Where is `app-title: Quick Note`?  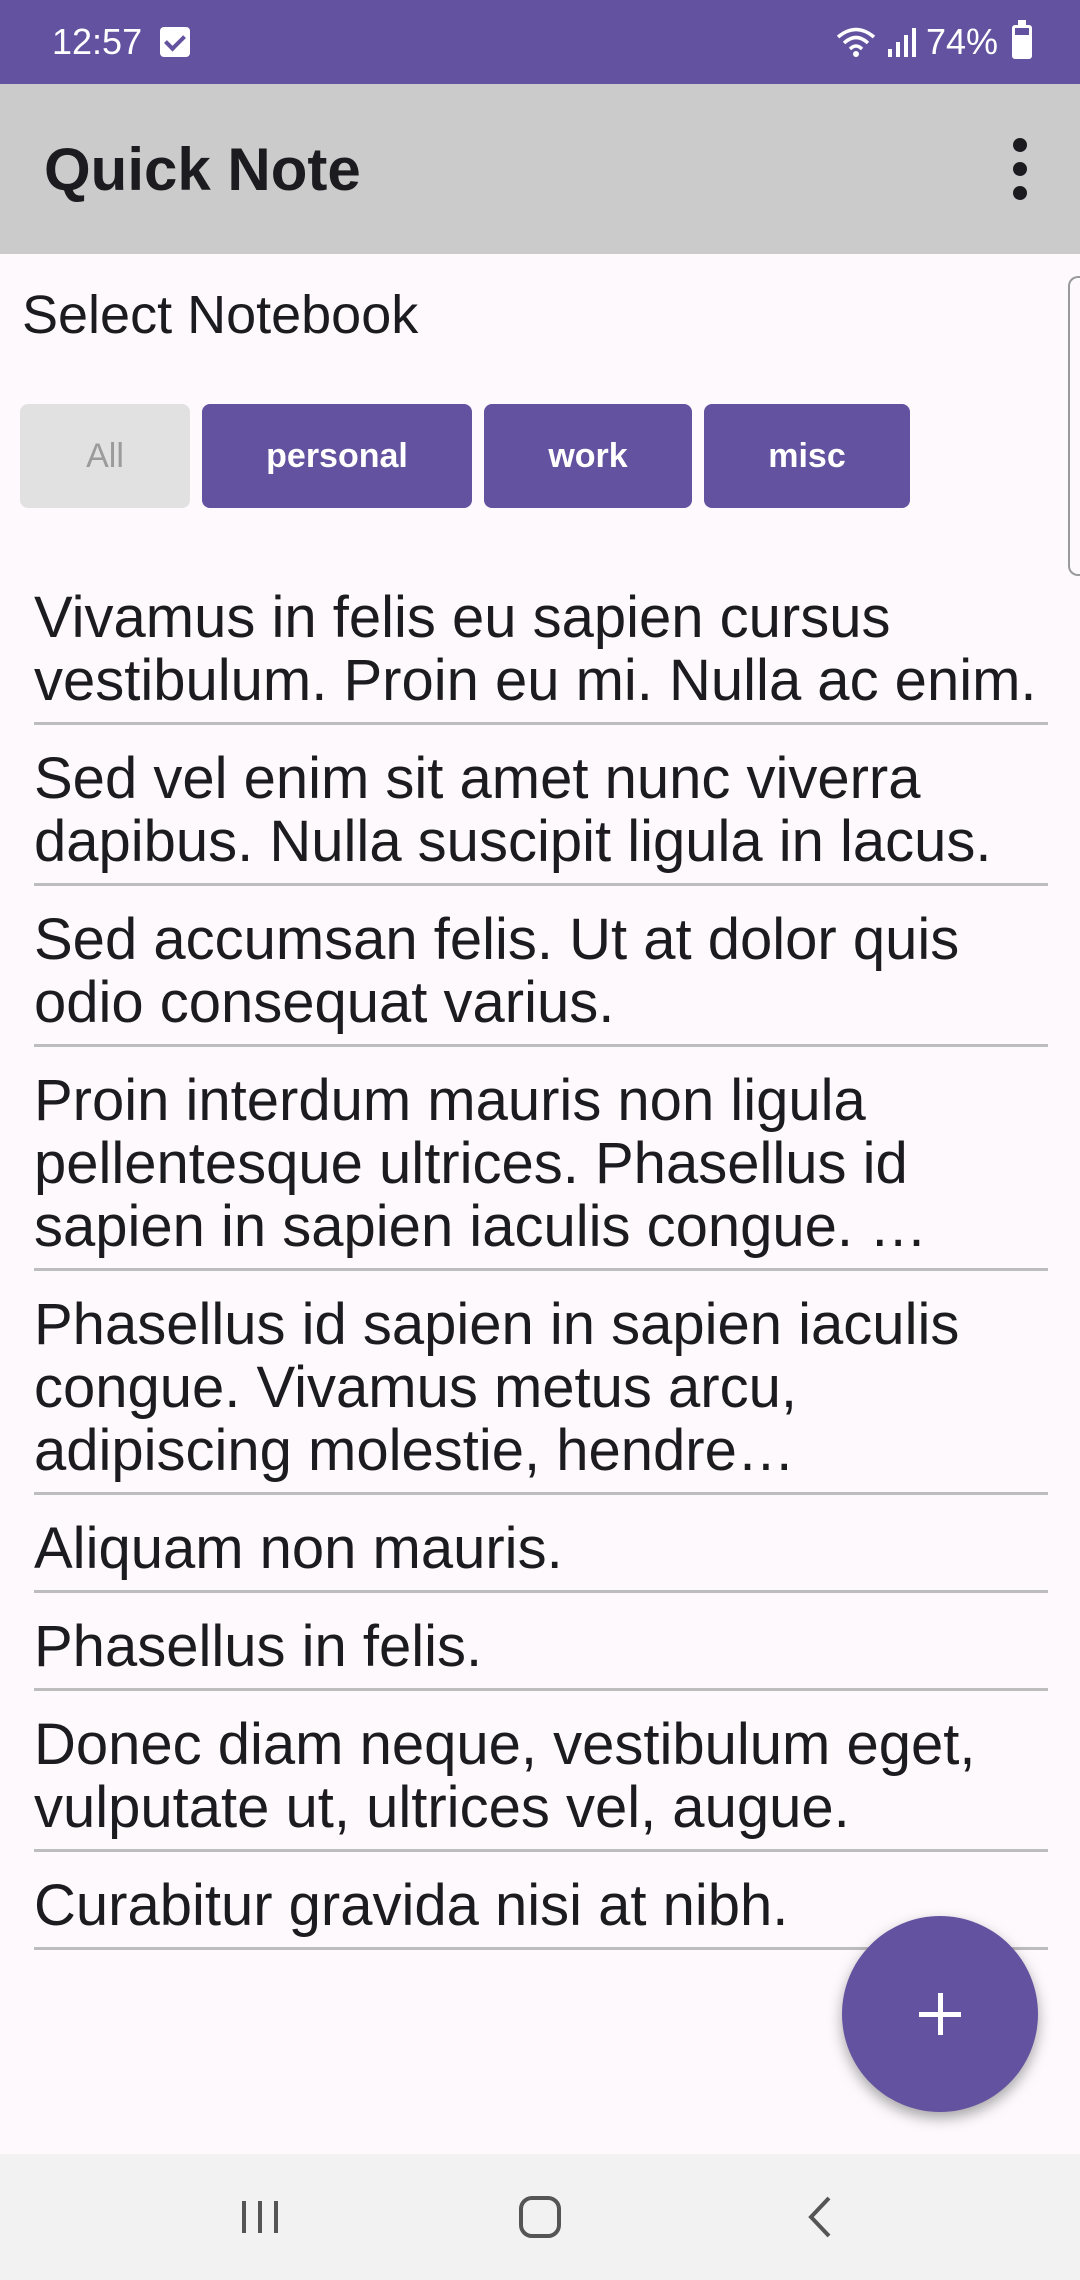
app-title: Quick Note is located at coordinates (202, 169).